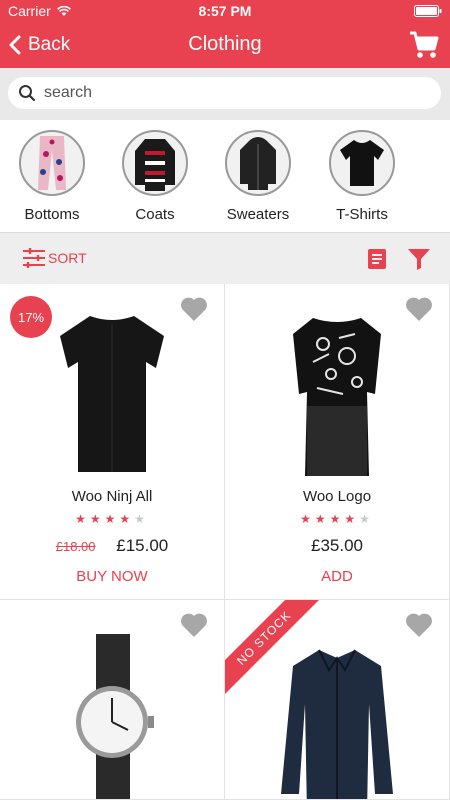  I want to click on cart-icon, so click(424, 45).